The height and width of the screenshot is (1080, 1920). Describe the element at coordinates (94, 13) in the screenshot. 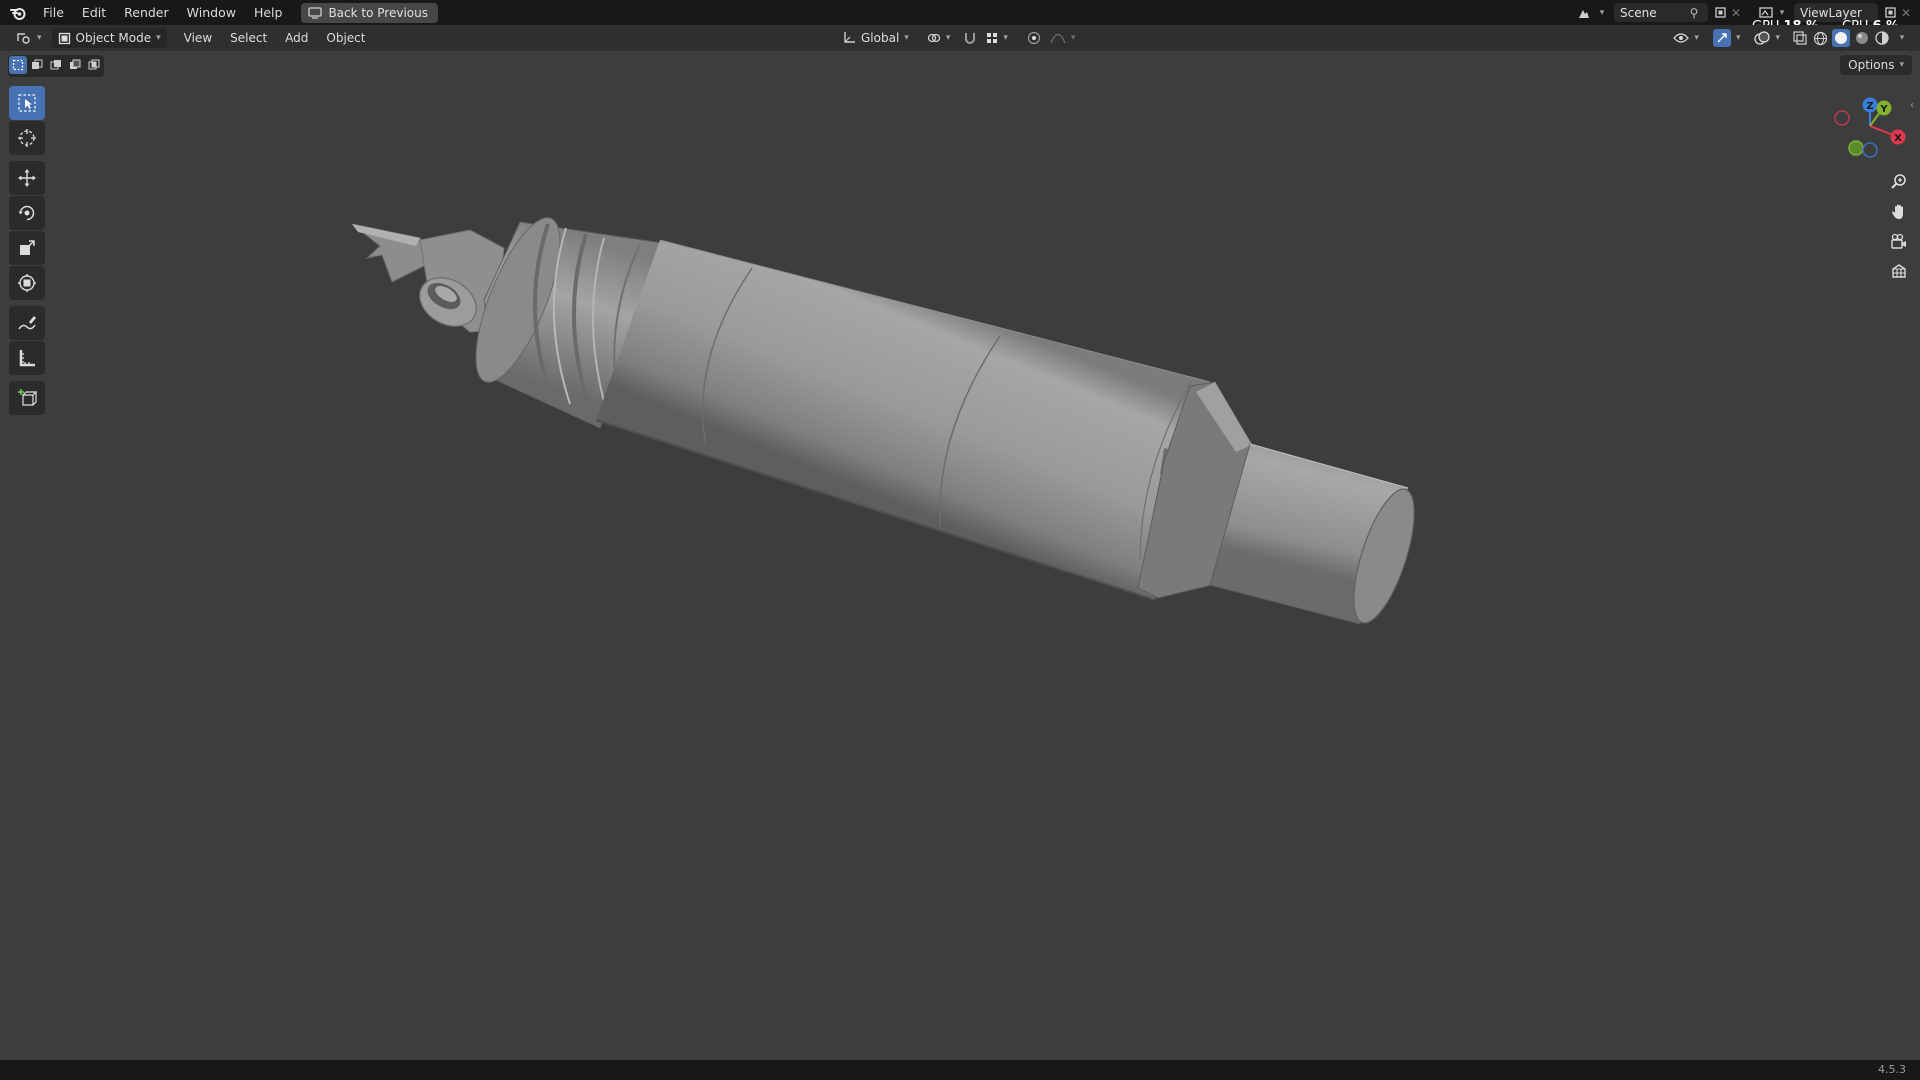

I see `menu-edit: Edit` at that location.